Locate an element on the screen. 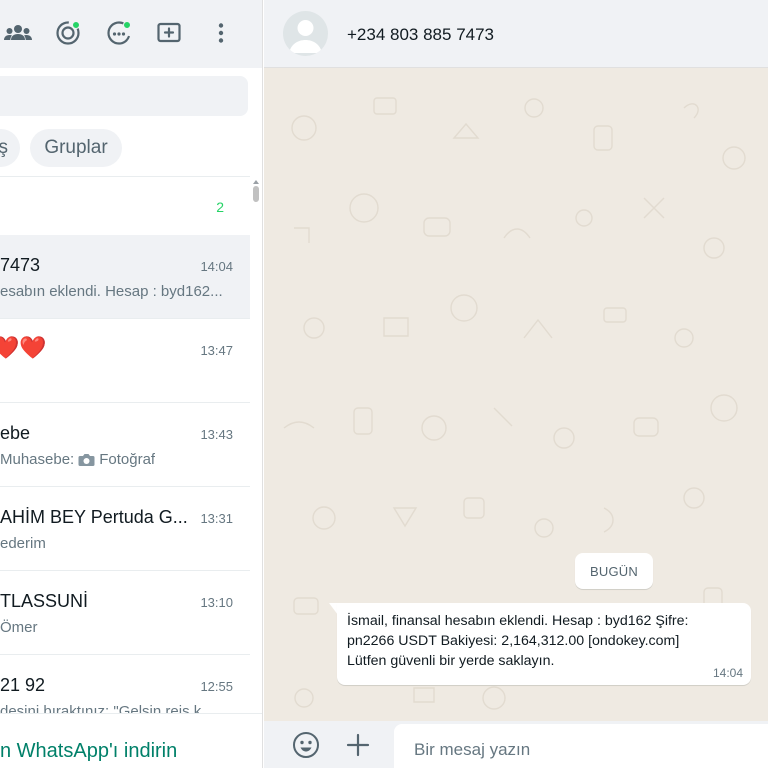 The image size is (768, 768). chat-preview: ederim is located at coordinates (23, 543).